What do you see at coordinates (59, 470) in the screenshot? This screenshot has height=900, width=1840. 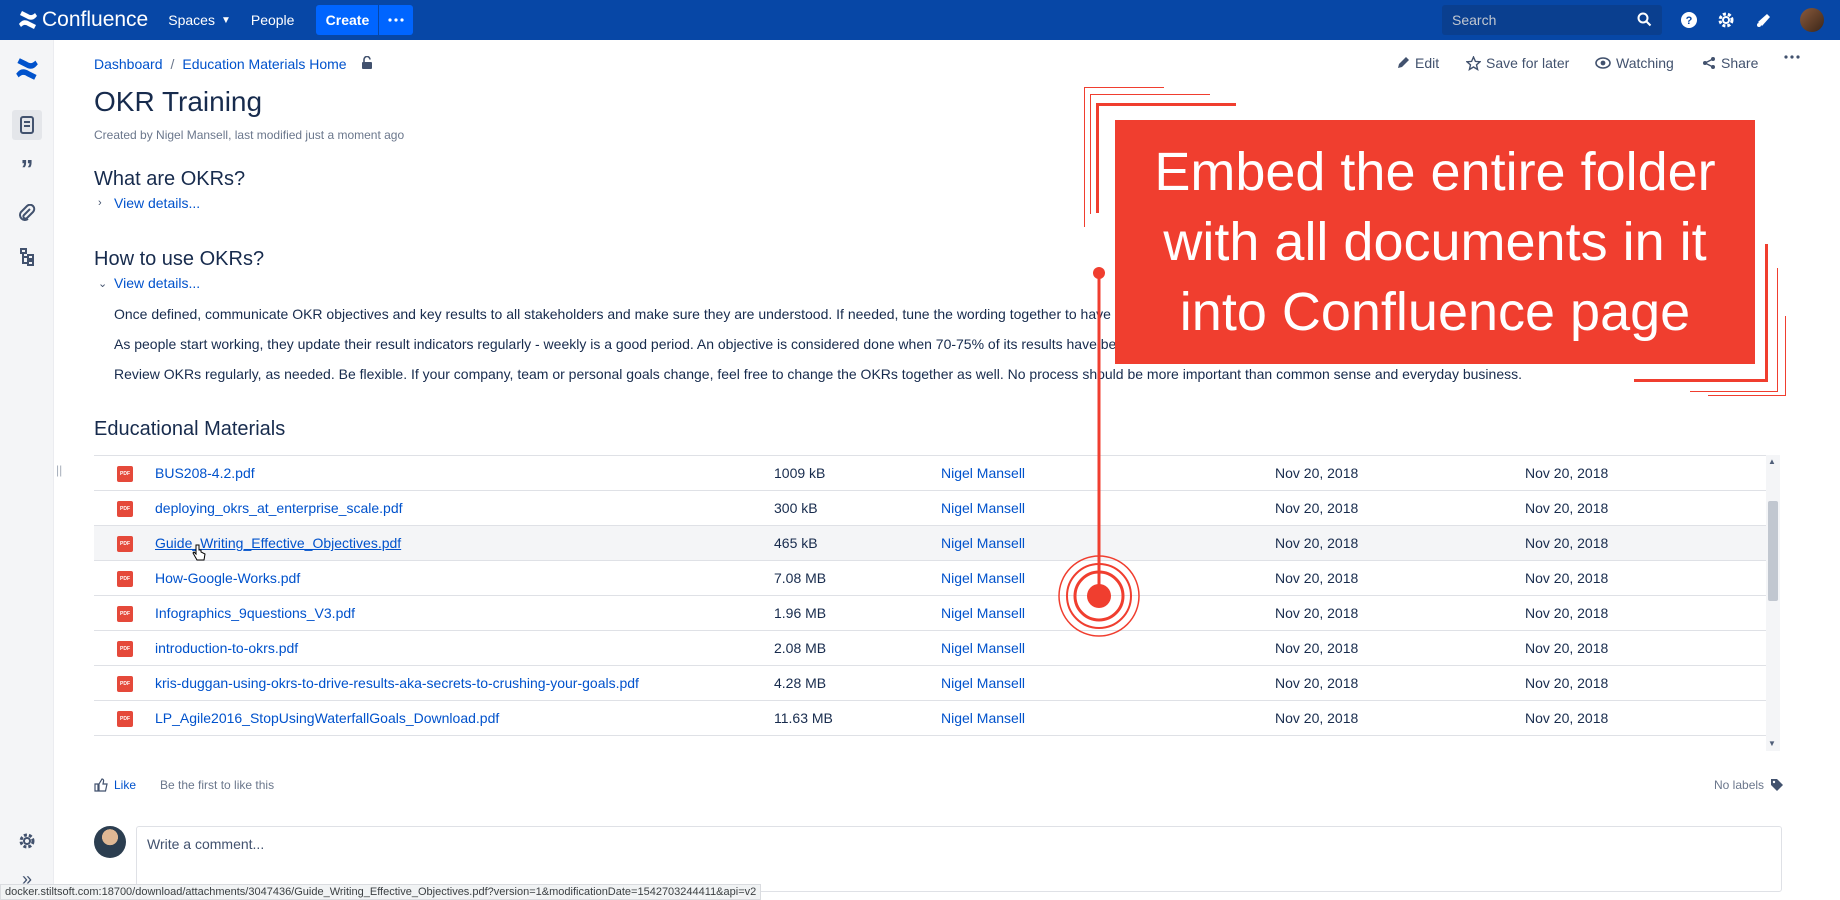 I see `sidebar-resize-handle: ||` at bounding box center [59, 470].